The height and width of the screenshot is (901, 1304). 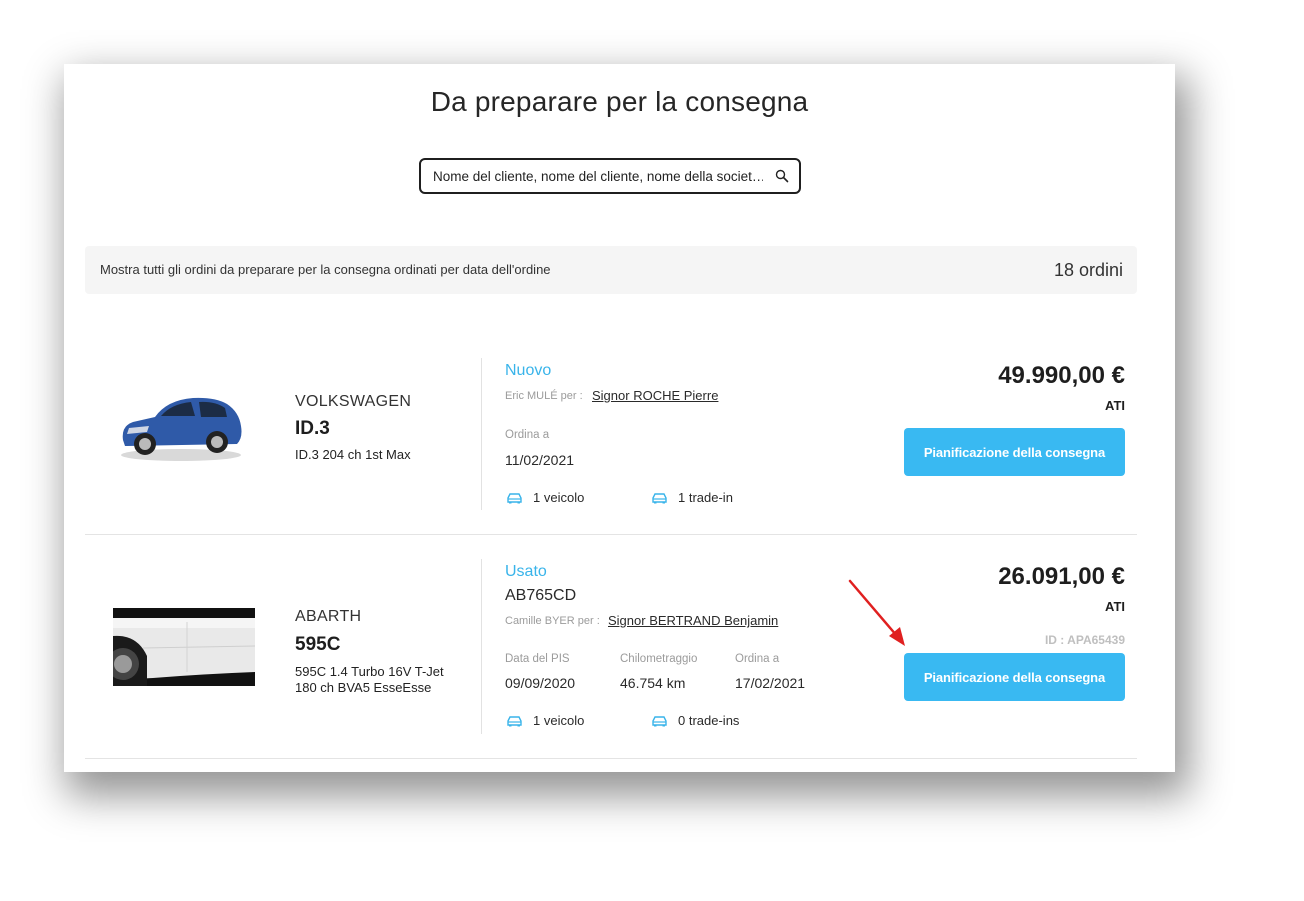 I want to click on search-box, so click(x=610, y=176).